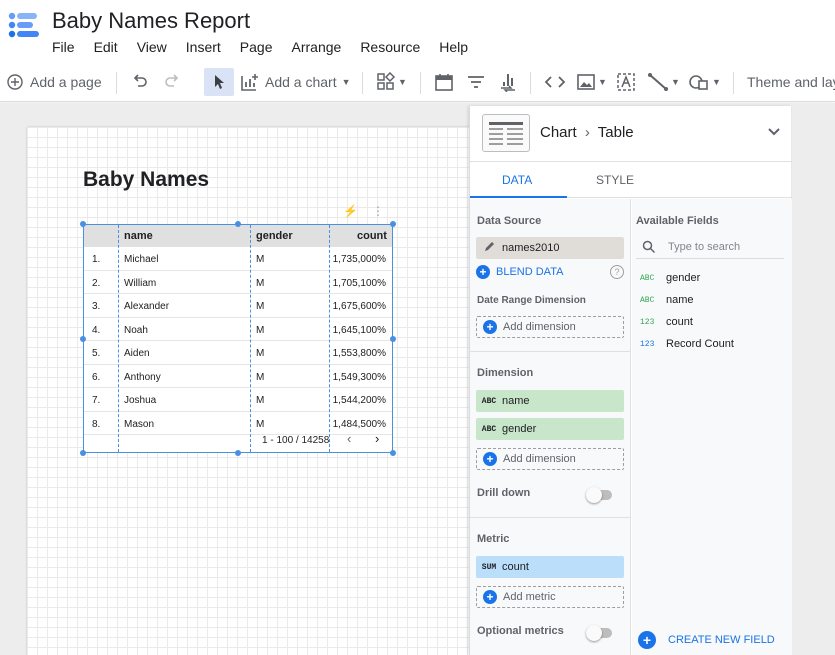 This screenshot has height=655, width=835. What do you see at coordinates (249, 82) in the screenshot?
I see `add-chart-icon` at bounding box center [249, 82].